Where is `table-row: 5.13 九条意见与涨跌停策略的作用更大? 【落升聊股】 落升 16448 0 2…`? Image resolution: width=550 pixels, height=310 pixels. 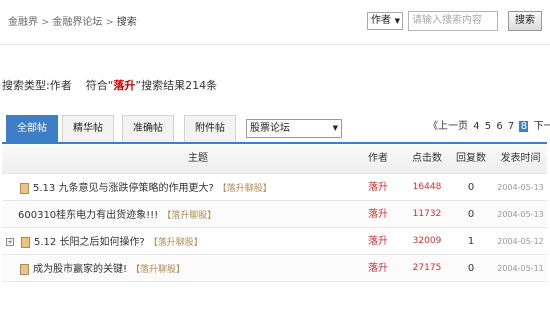 table-row: 5.13 九条意见与涨跌停策略的作用更大? 【落升聊股】 落升 16448 0 2… is located at coordinates (274, 187).